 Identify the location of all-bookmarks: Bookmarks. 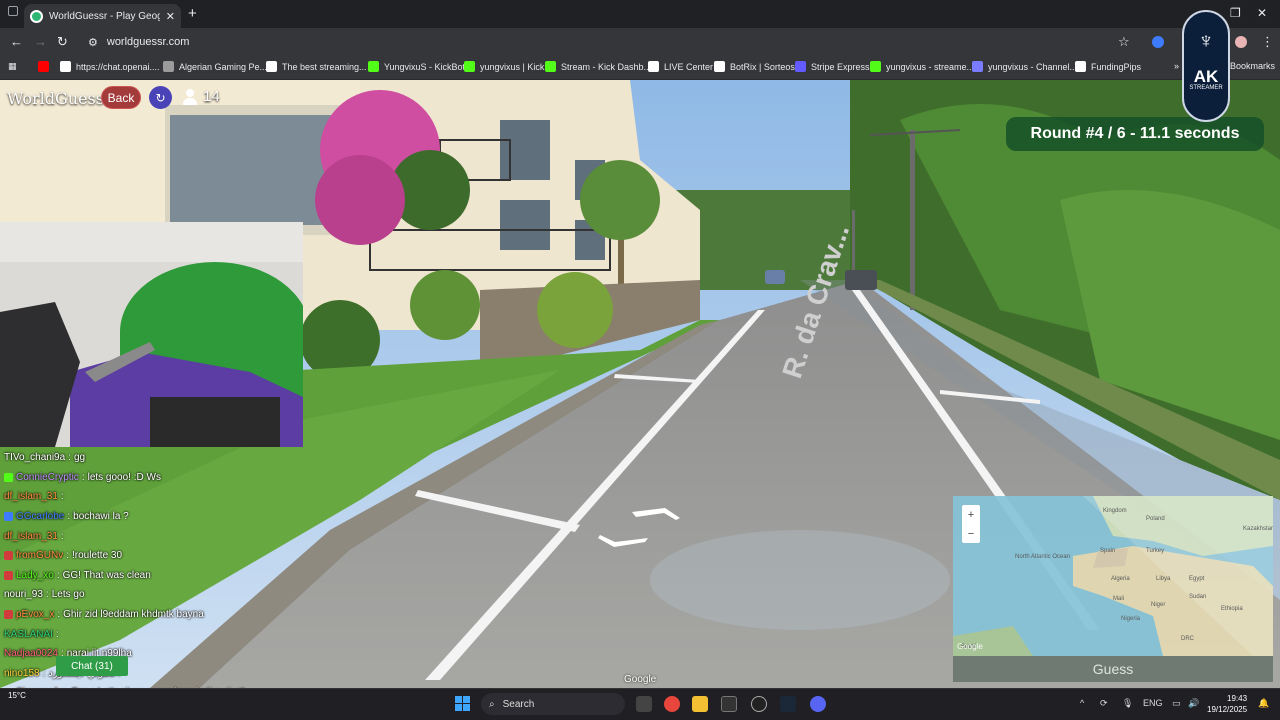
(1252, 66).